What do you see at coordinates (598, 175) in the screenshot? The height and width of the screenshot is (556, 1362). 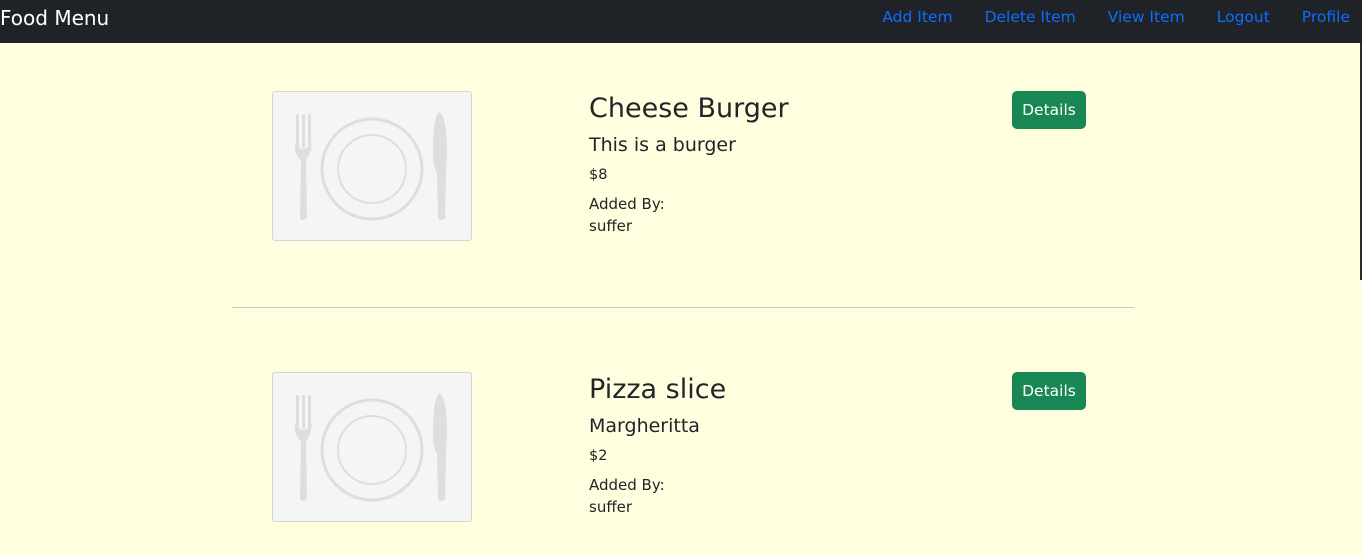 I see `food-item-price: $8` at bounding box center [598, 175].